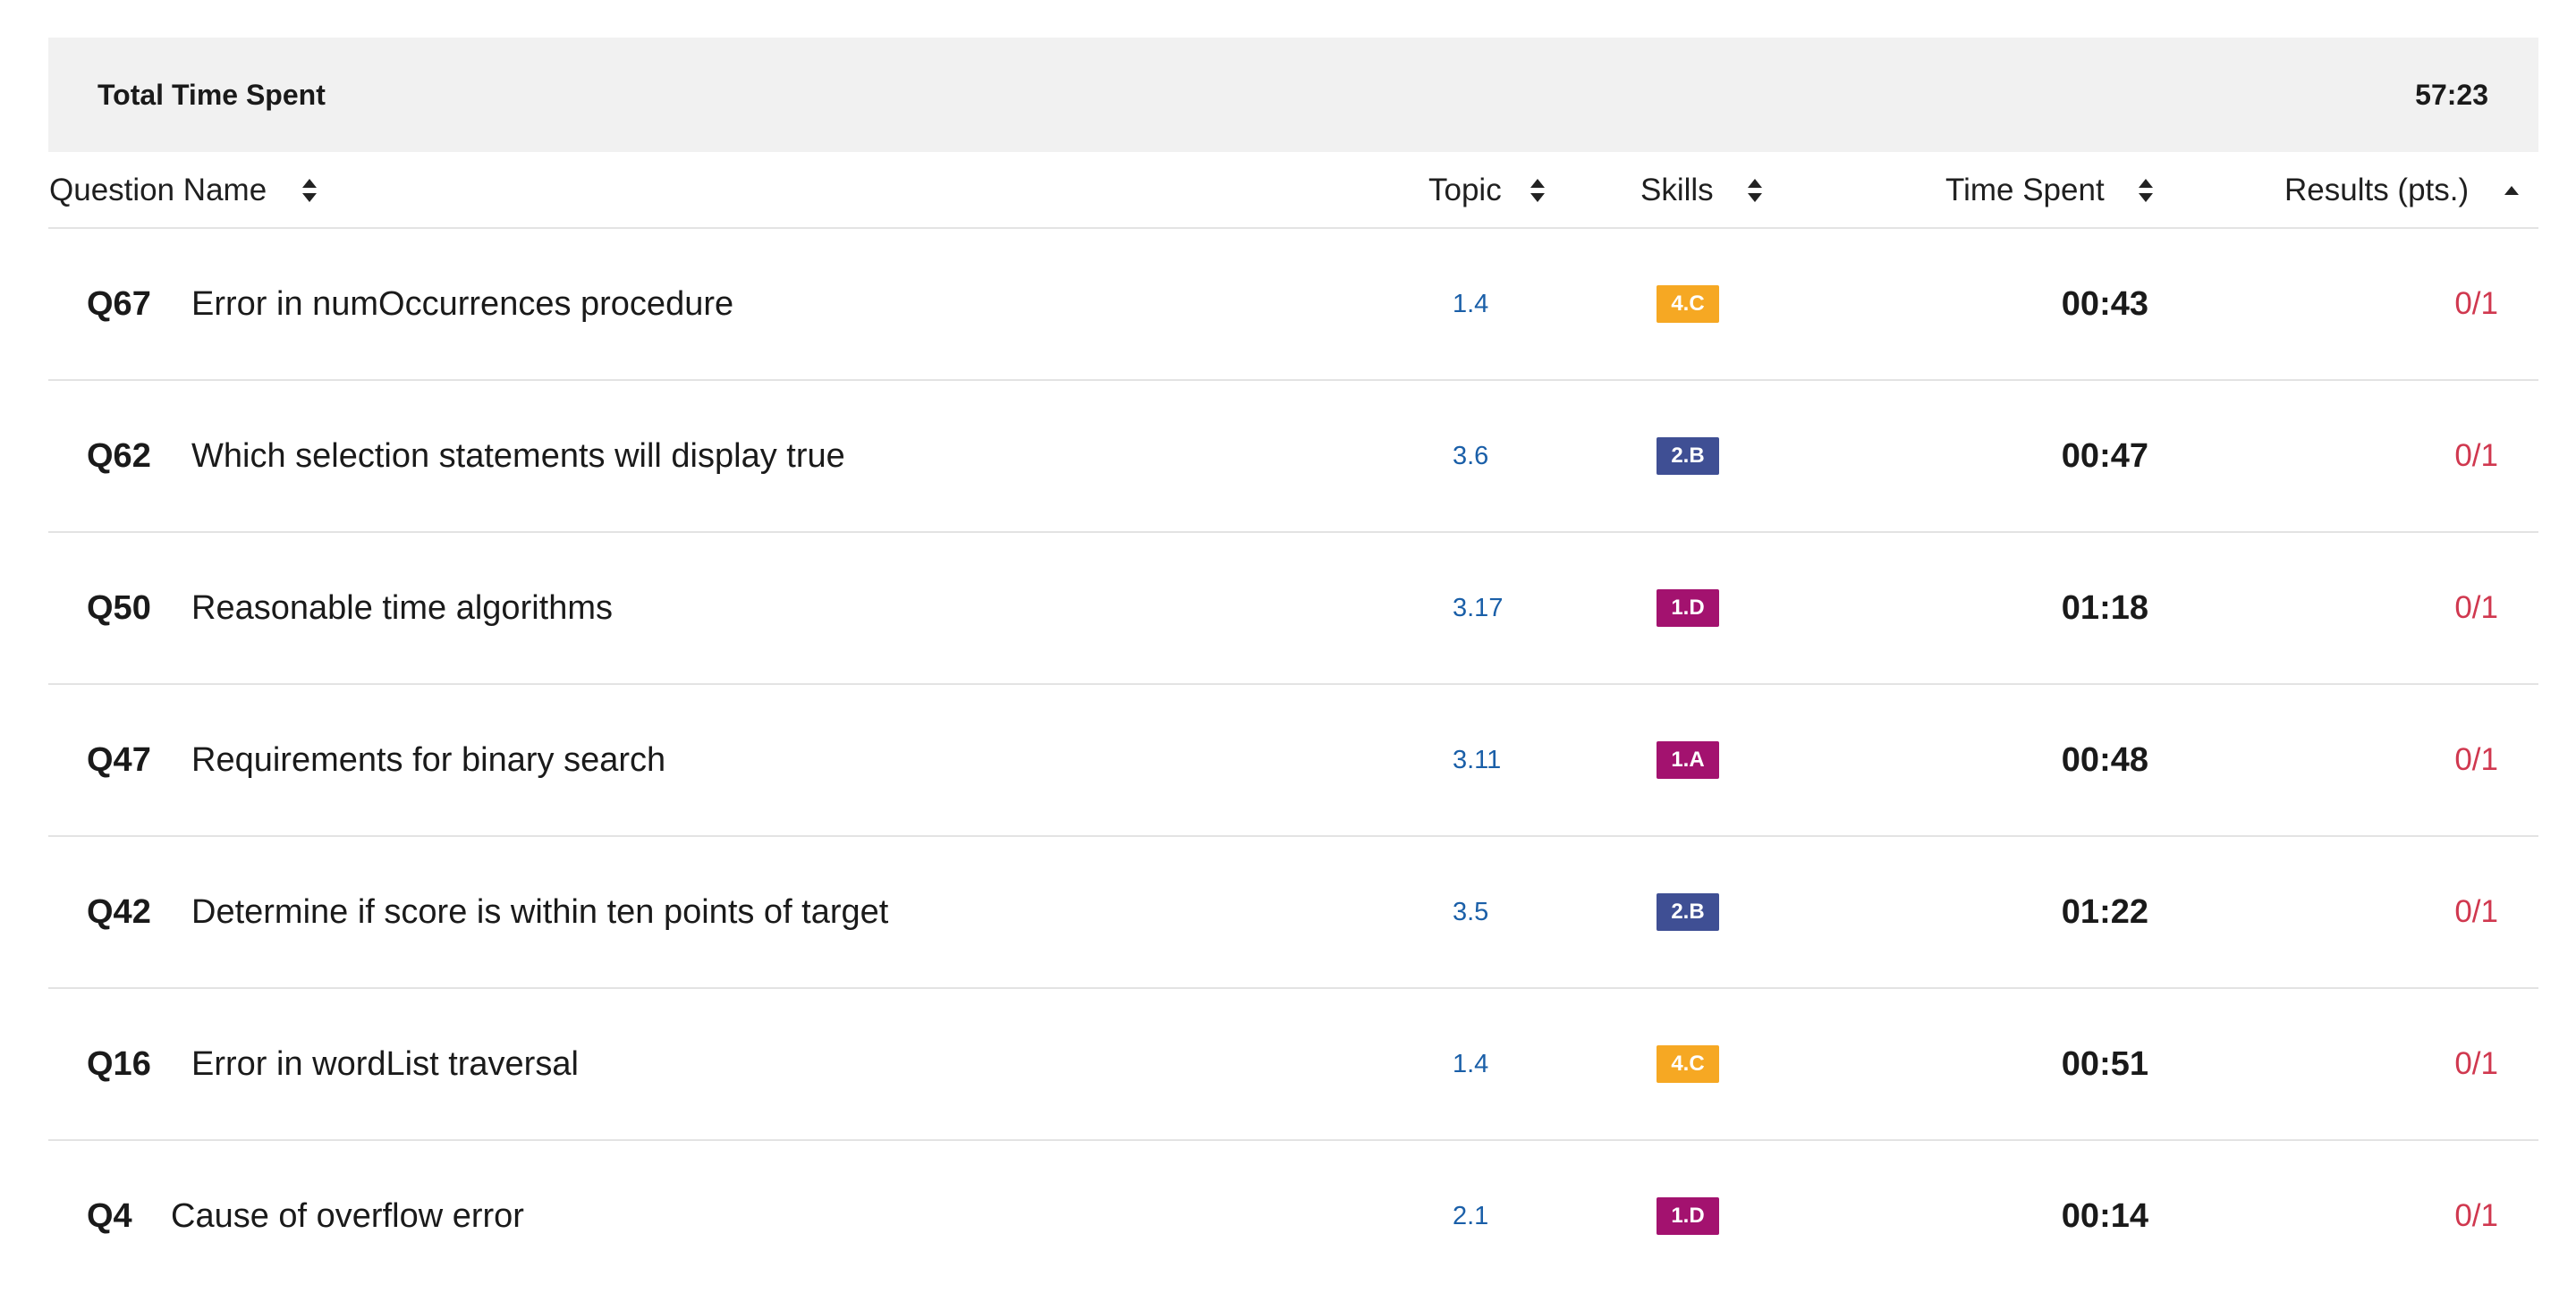  What do you see at coordinates (1677, 190) in the screenshot?
I see `column-header-skills-label: Skills` at bounding box center [1677, 190].